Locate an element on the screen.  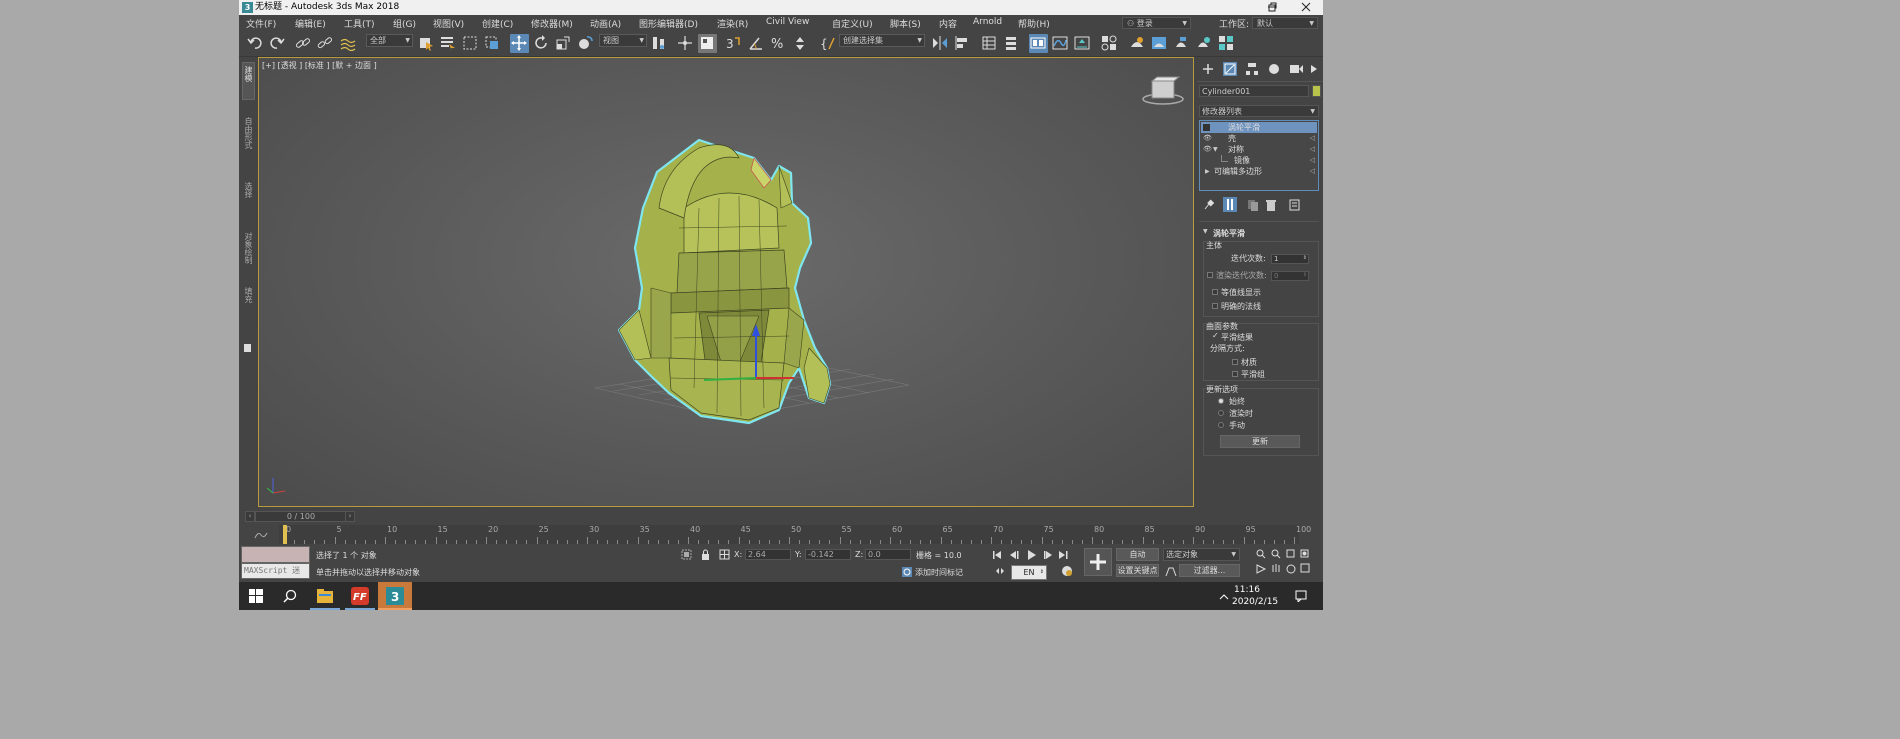
render-setup-button is located at coordinates (1137, 43).